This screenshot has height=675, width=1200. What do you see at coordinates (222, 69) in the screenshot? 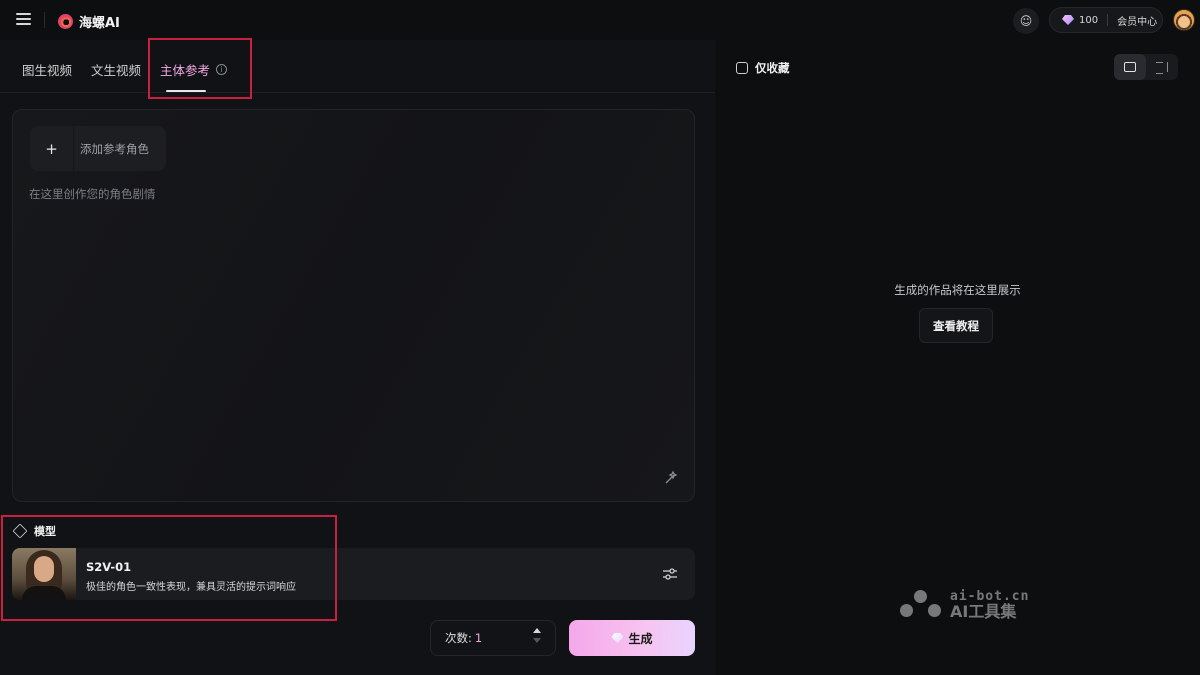
I see `info-icon: i` at bounding box center [222, 69].